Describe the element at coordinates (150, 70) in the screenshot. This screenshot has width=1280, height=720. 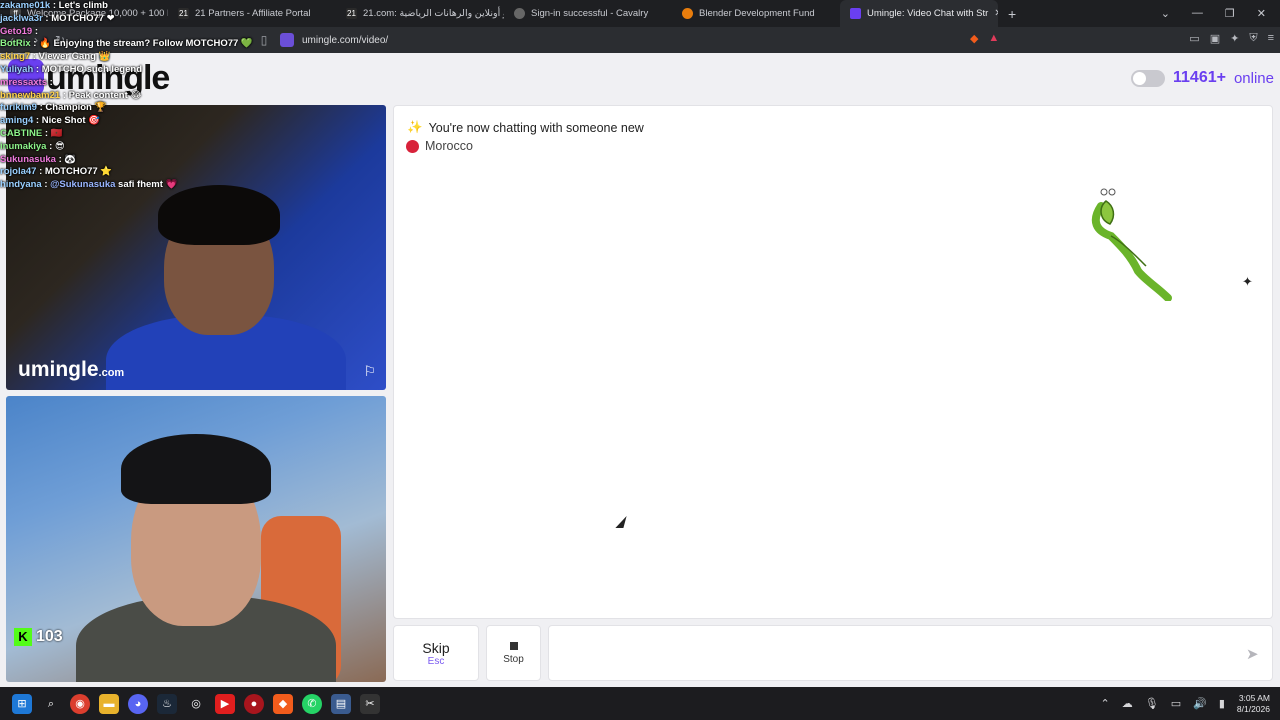
I see `overlay-chat-line: Yuliyah : MOTCHO such legend` at that location.